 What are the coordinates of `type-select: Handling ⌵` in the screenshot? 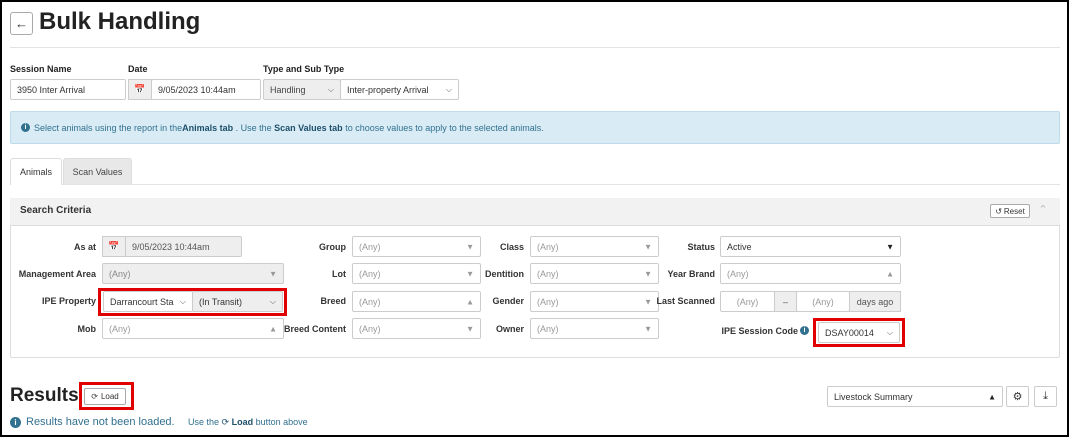 It's located at (302, 89).